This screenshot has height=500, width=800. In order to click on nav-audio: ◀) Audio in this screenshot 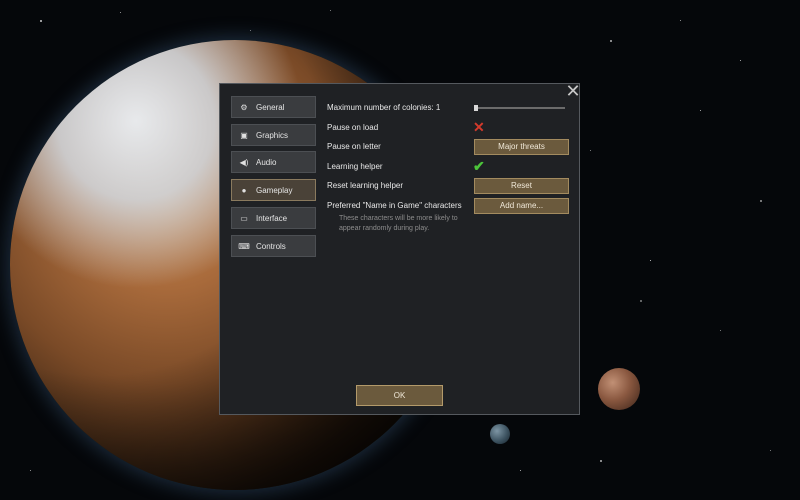, I will do `click(273, 162)`.